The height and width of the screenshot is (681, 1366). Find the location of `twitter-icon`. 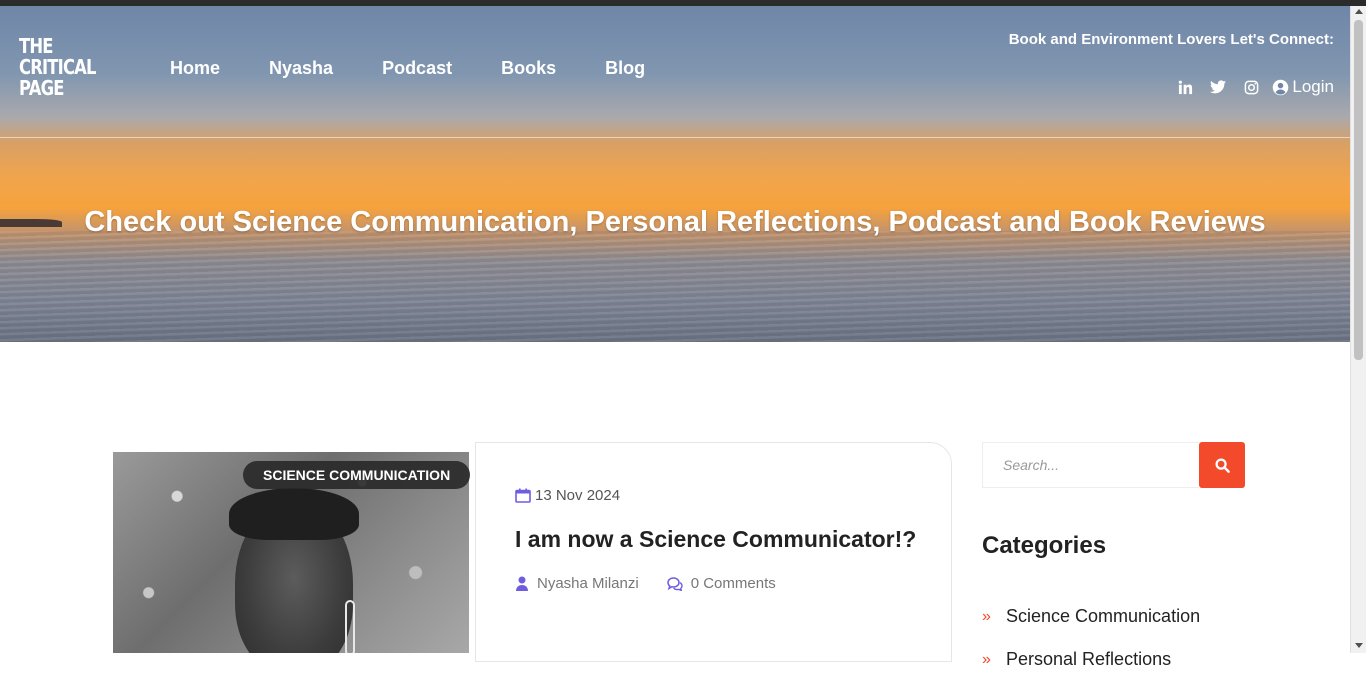

twitter-icon is located at coordinates (1218, 87).